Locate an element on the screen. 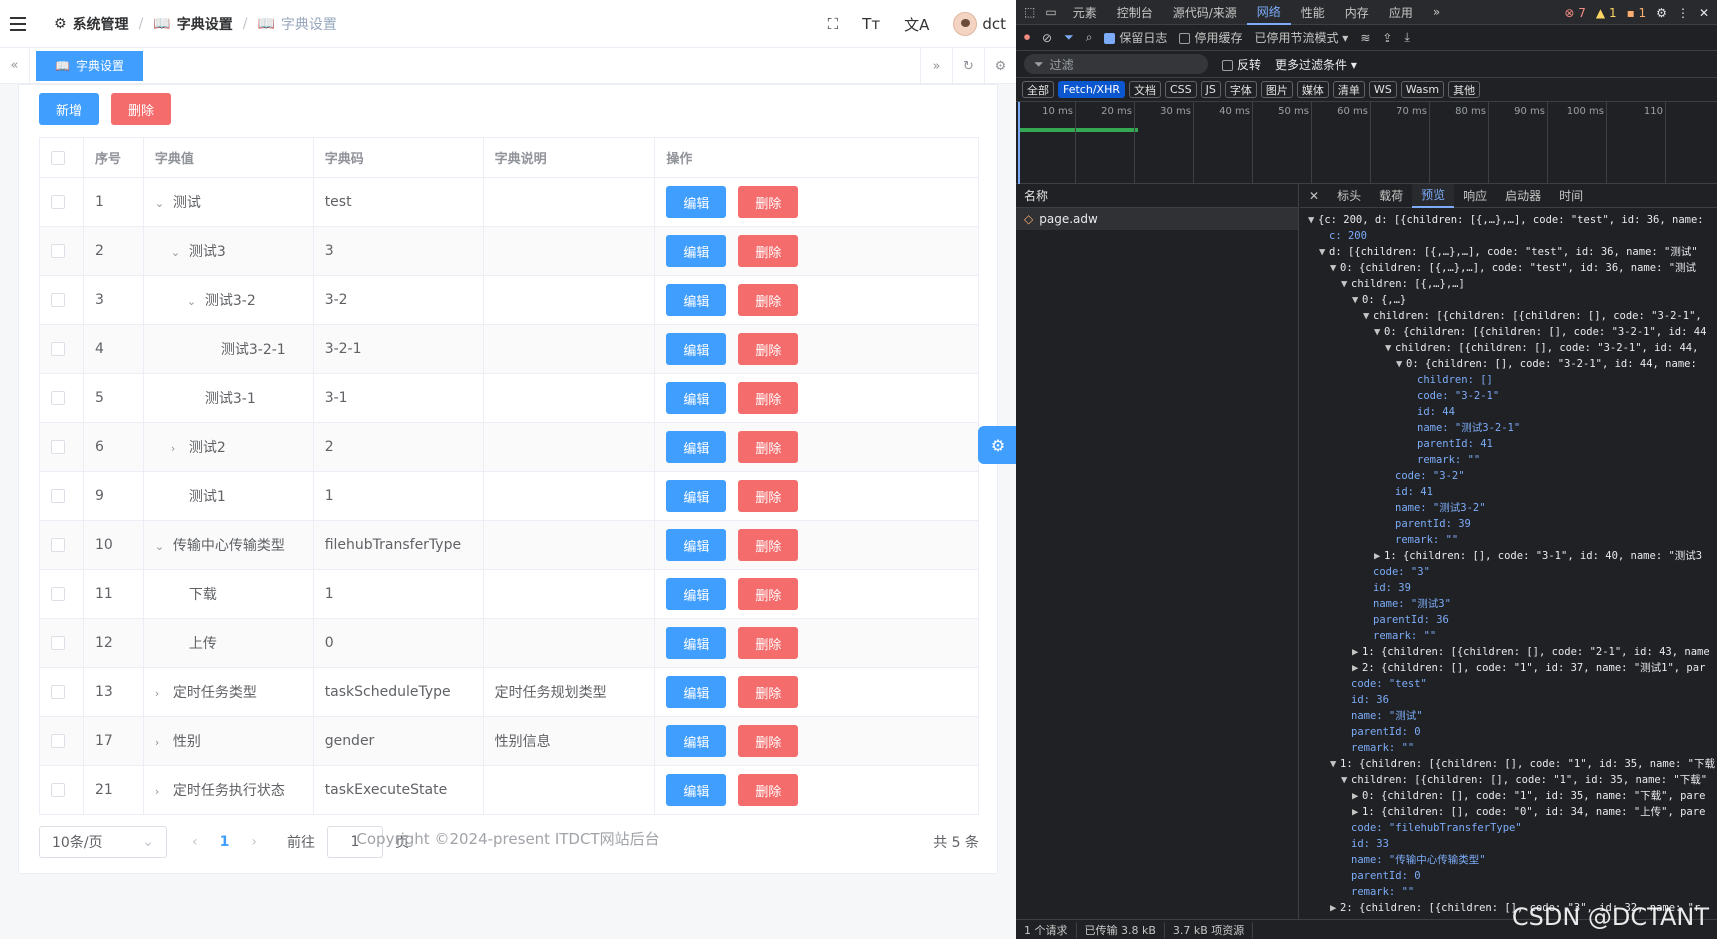  tag-dict-settings: 📖 字典设置 is located at coordinates (89, 65).